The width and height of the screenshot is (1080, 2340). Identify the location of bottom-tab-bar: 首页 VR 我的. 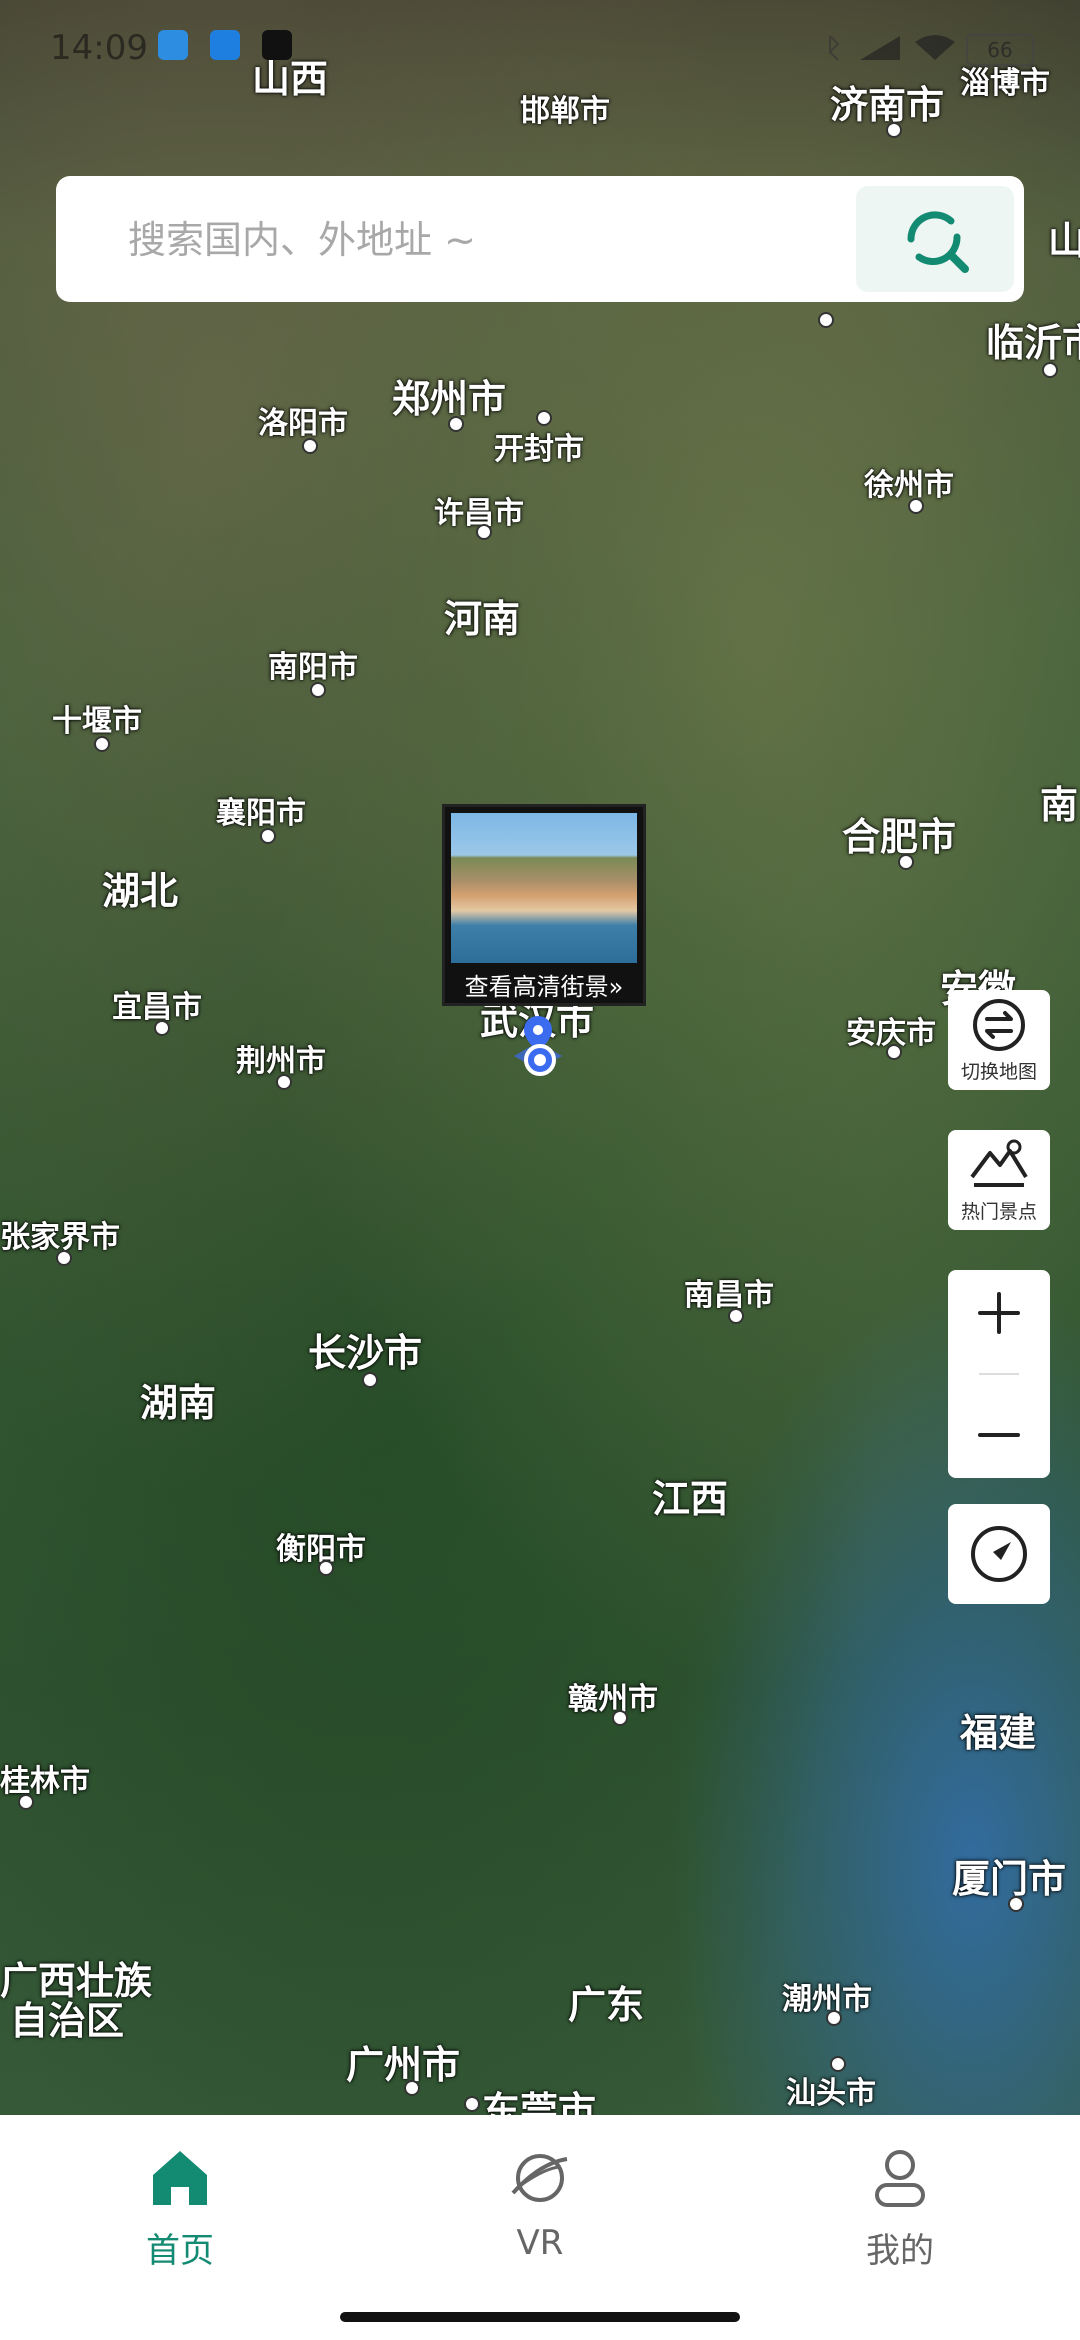
(540, 2227).